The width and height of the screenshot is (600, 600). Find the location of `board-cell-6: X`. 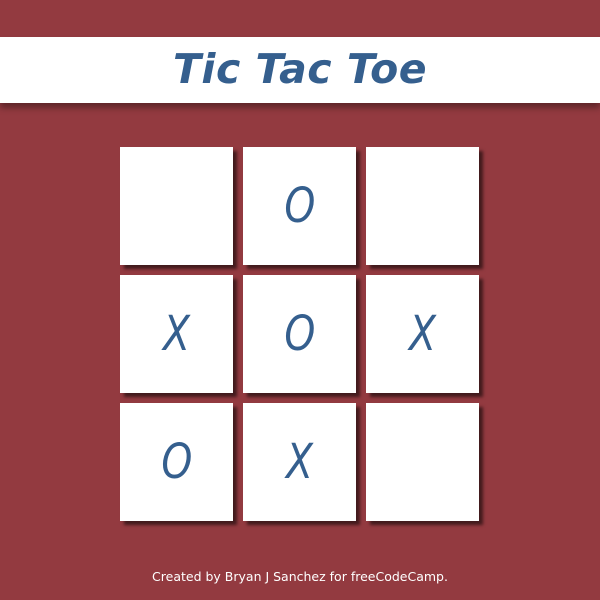

board-cell-6: X is located at coordinates (422, 334).